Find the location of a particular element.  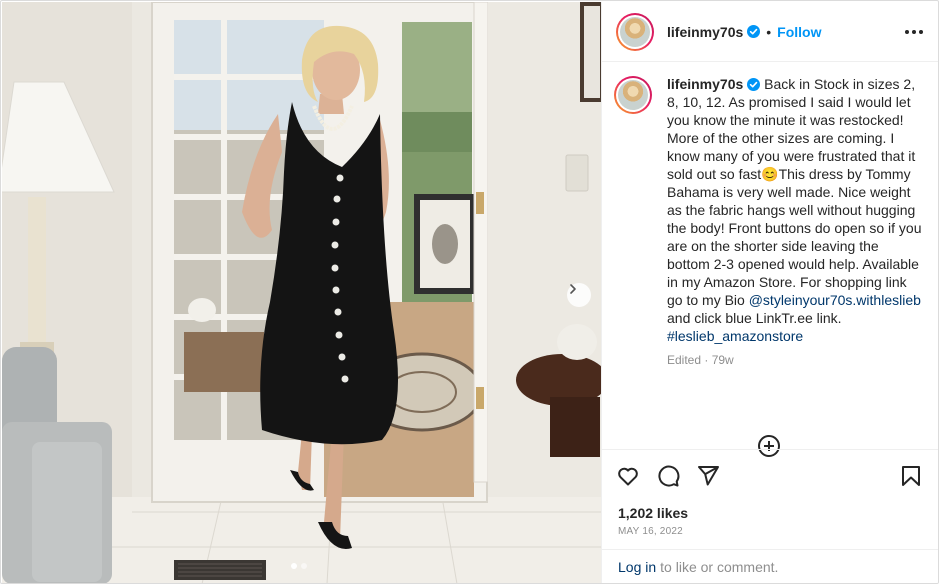

comment-button is located at coordinates (668, 476).